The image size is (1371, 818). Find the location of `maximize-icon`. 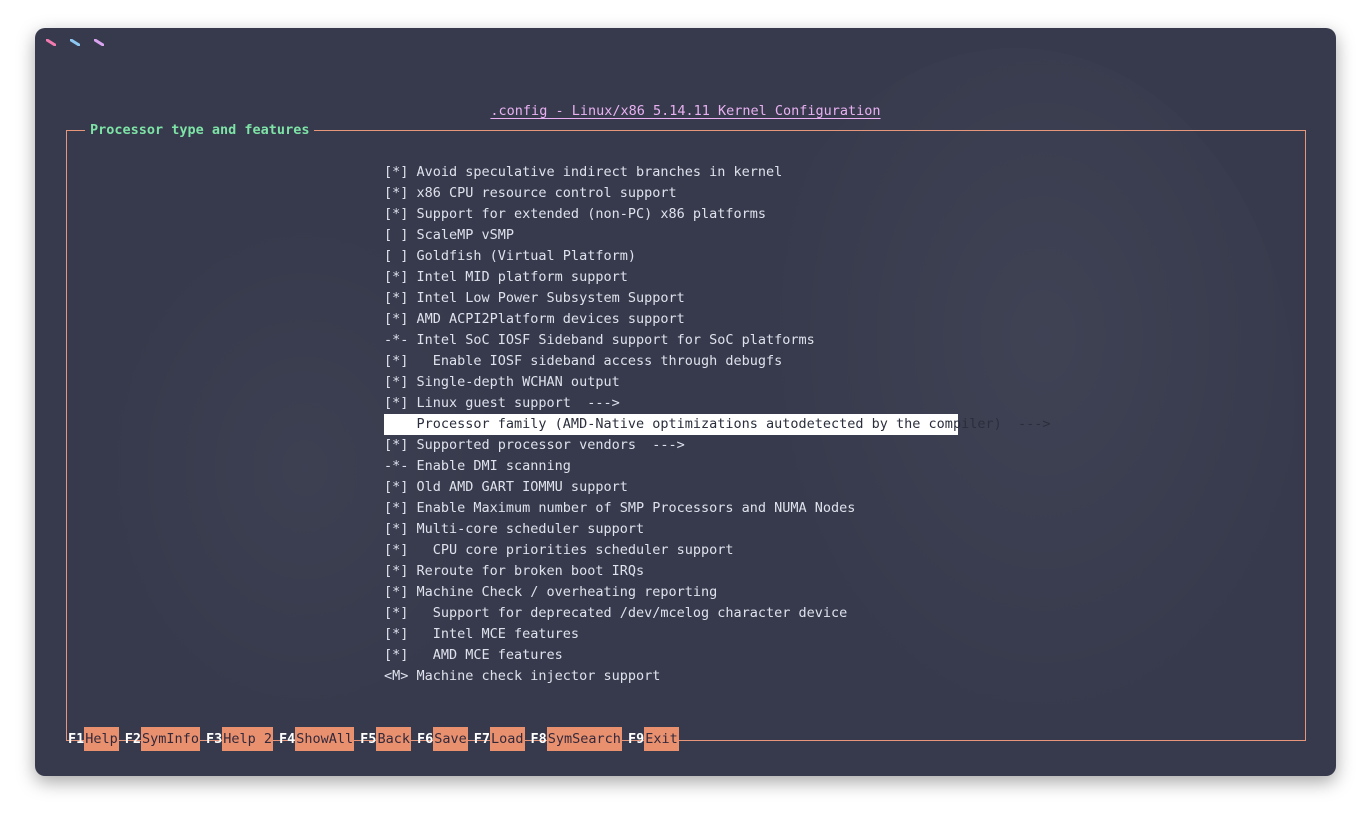

maximize-icon is located at coordinates (99, 42).